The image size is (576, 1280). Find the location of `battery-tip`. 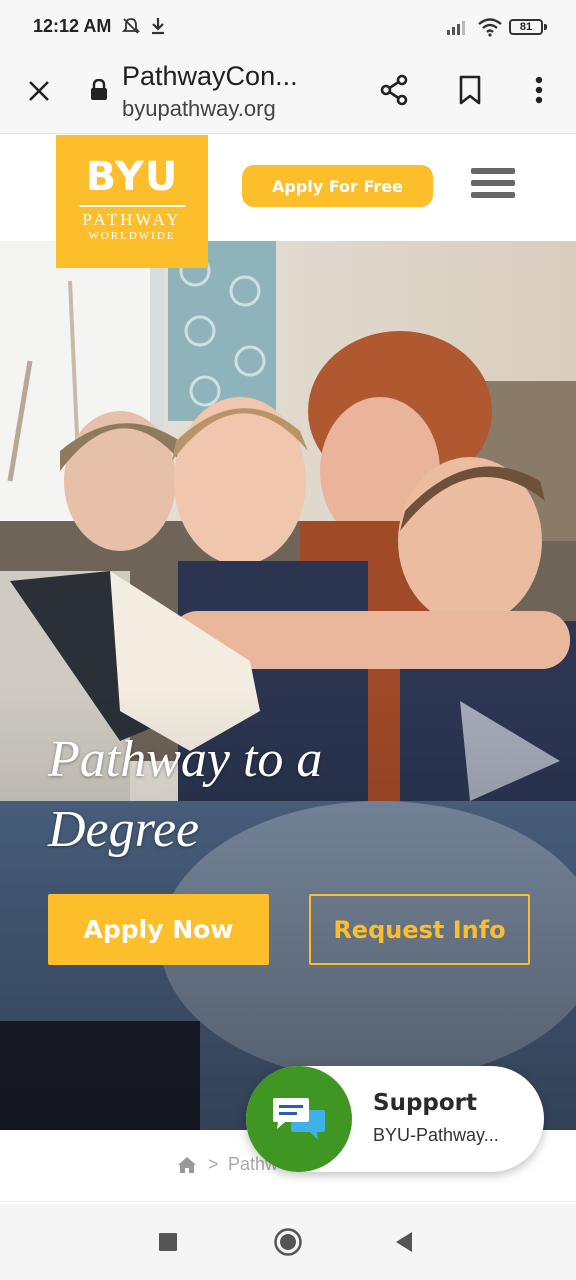

battery-tip is located at coordinates (545, 27).